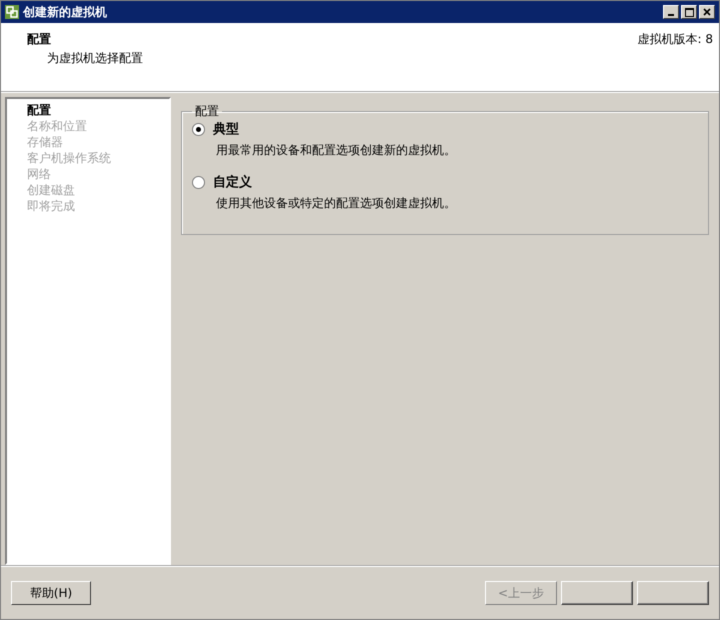 This screenshot has height=620, width=720. I want to click on maximize-button, so click(689, 12).